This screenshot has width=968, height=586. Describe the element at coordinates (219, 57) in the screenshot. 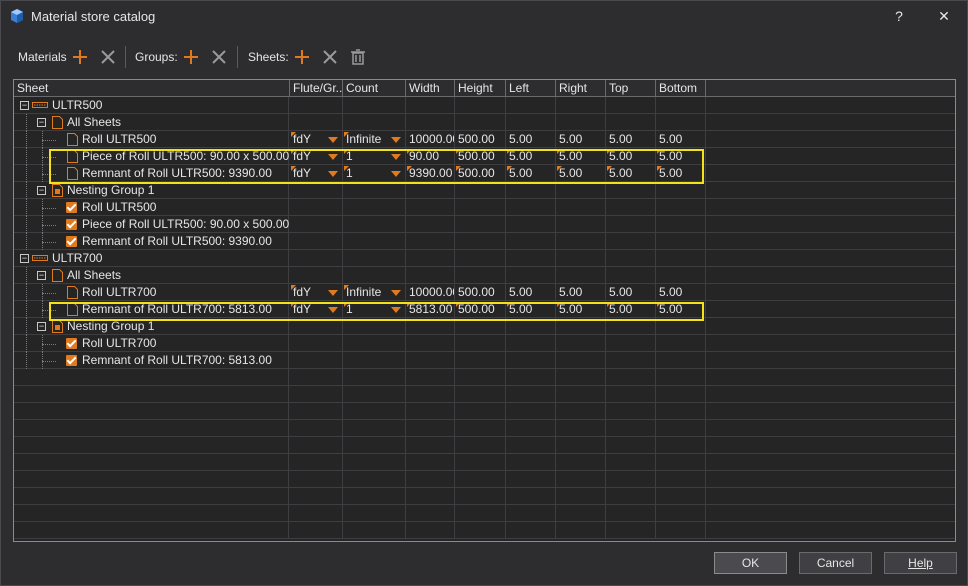

I see `delete-group-icon` at that location.